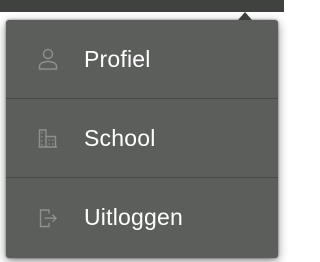 This screenshot has height=262, width=320. What do you see at coordinates (48, 59) in the screenshot?
I see `person-icon` at bounding box center [48, 59].